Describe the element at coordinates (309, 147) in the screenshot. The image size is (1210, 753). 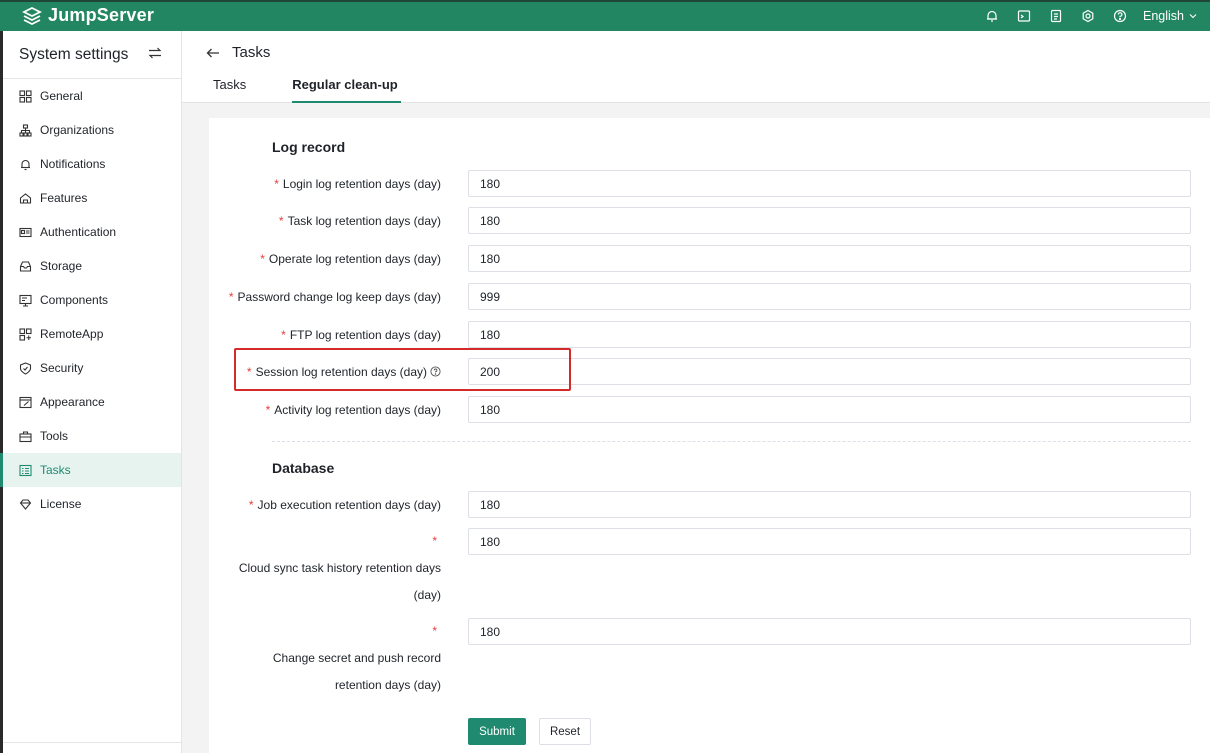
I see `section-title-log-record: Log record` at that location.